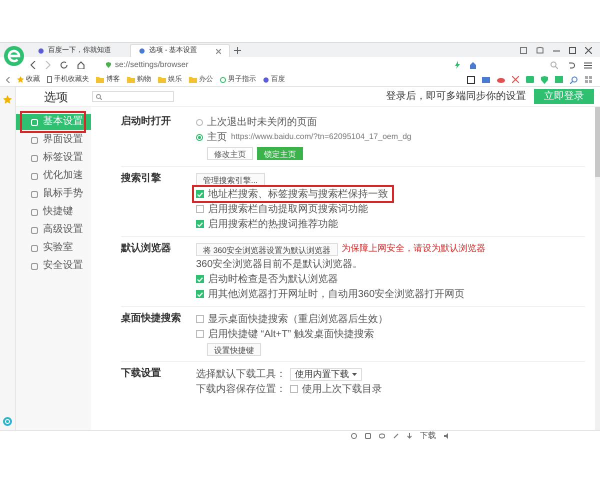  Describe the element at coordinates (336, 294) in the screenshot. I see `checkbox-label: 用其他浏览器打开网址时，自动用360安全浏览器打开网页` at that location.